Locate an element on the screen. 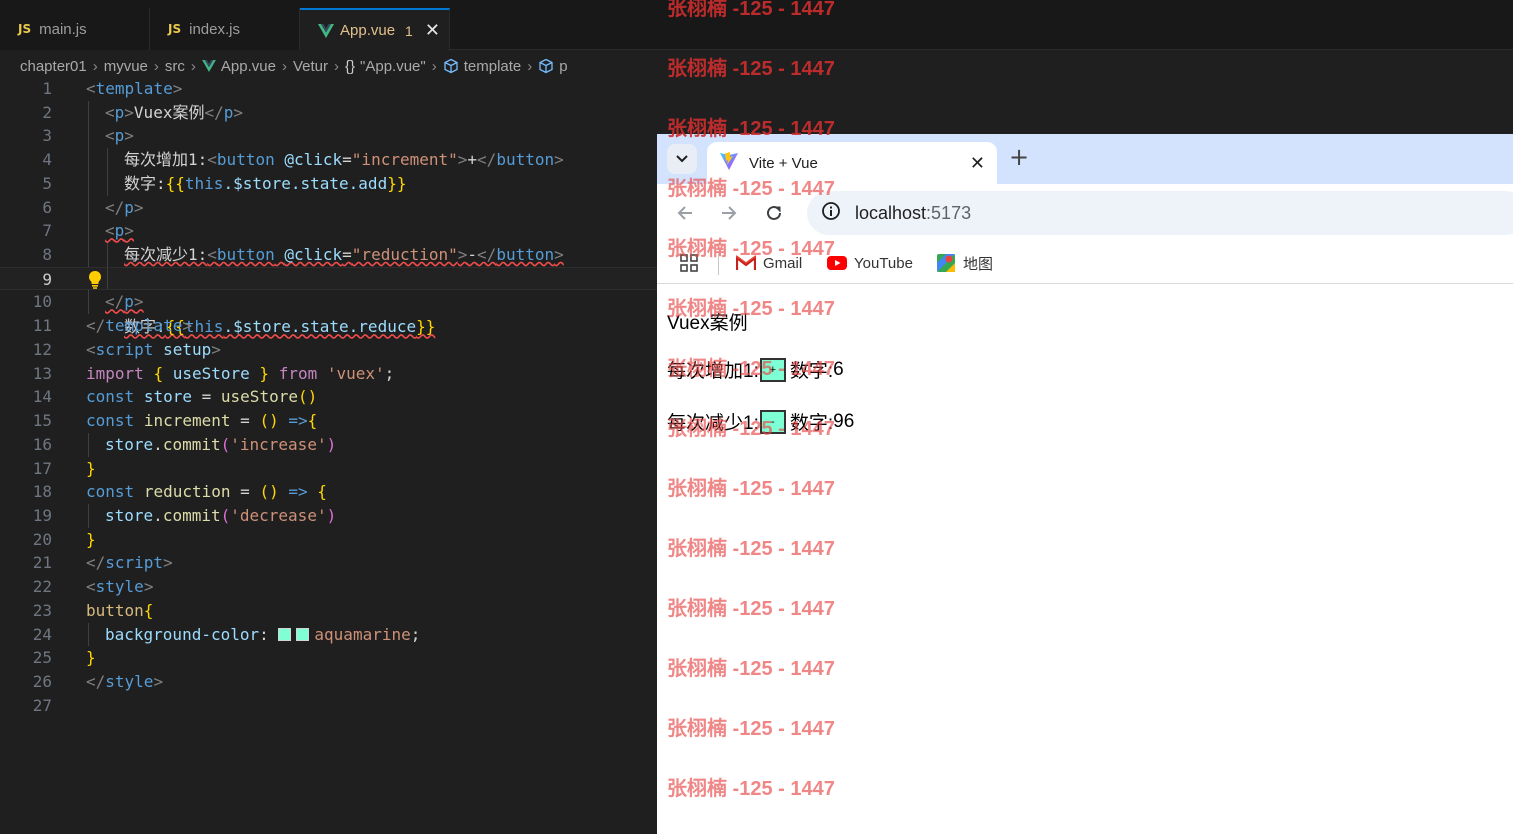 This screenshot has width=1513, height=834. line-number: 2 is located at coordinates (47, 112).